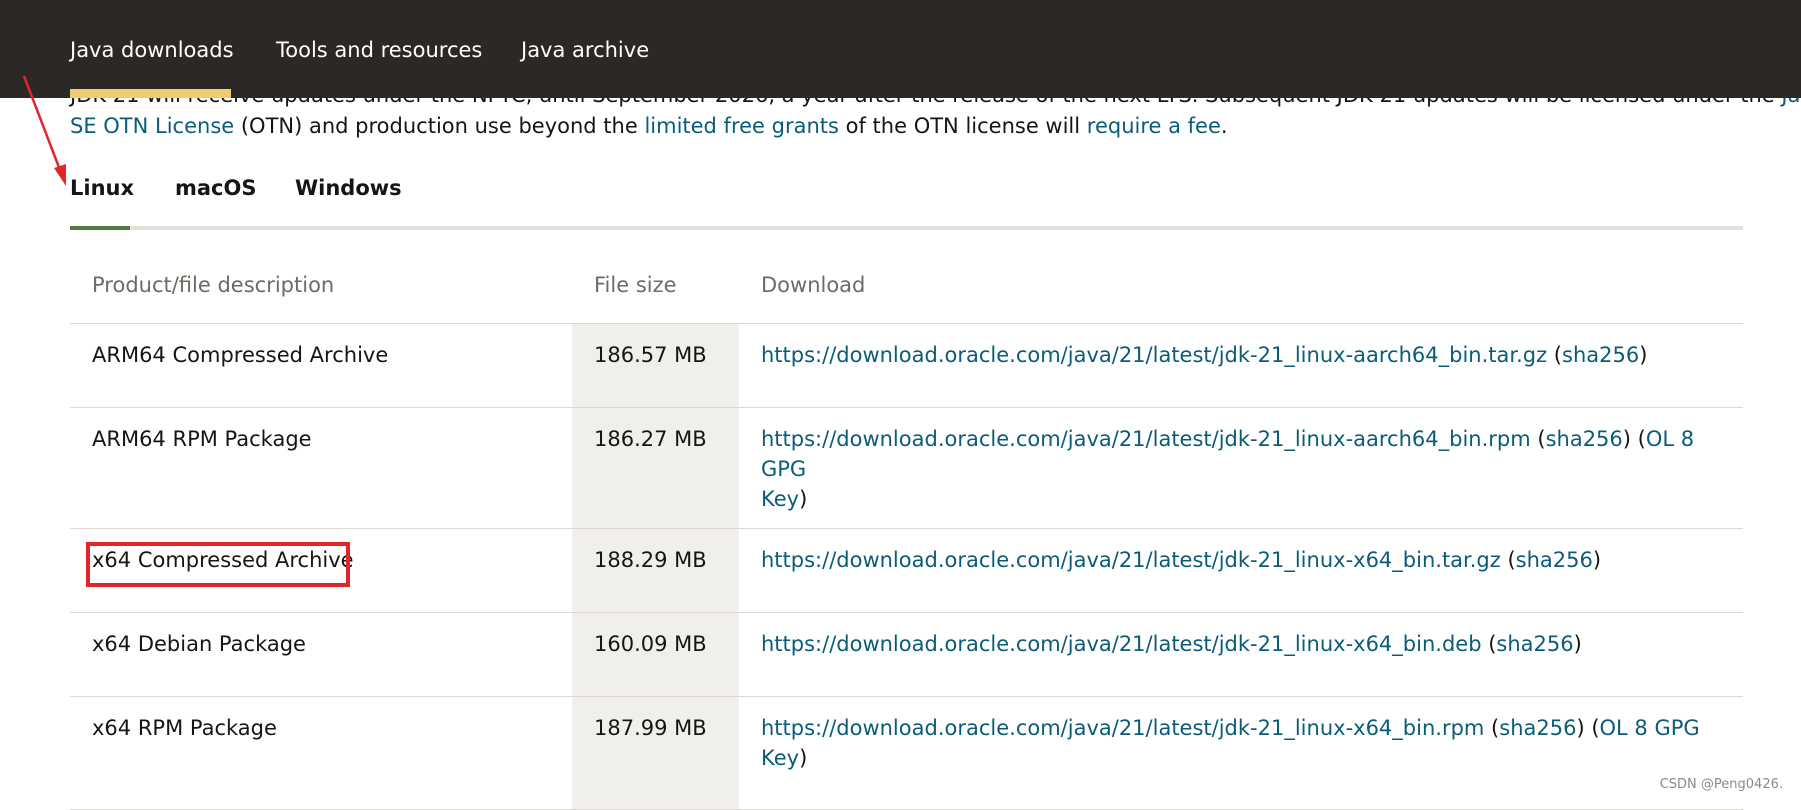  I want to click on os-tabs: Linux macOS Windows, so click(906, 201).